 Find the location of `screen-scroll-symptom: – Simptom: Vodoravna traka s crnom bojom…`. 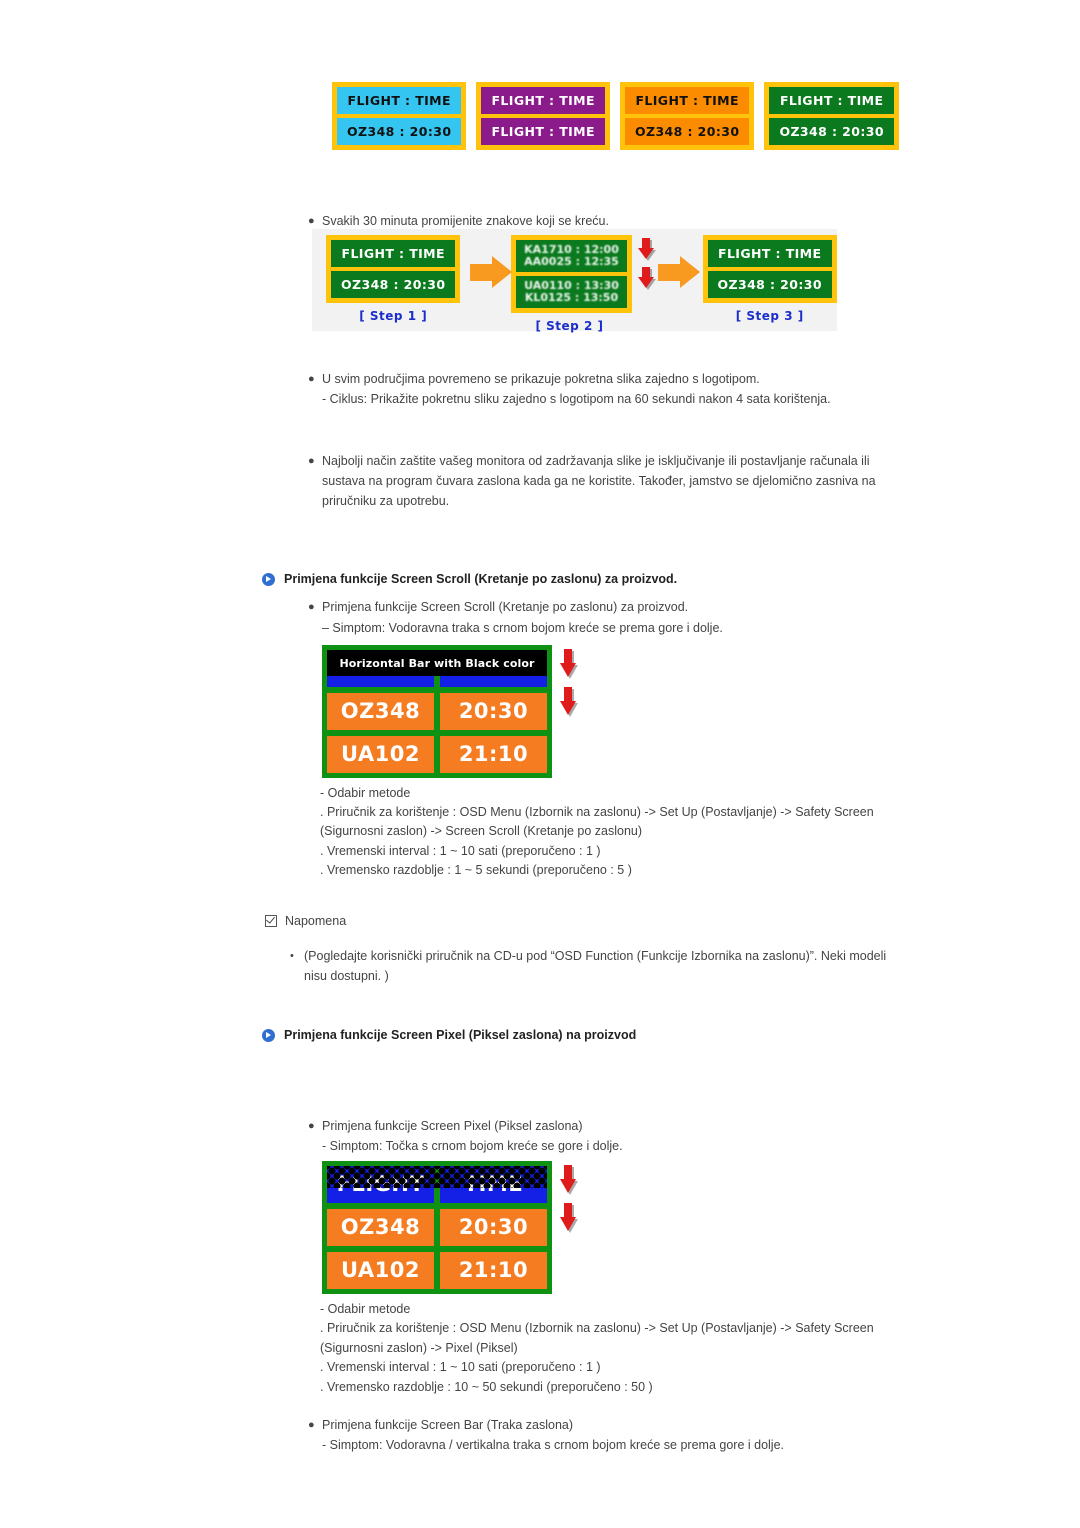

screen-scroll-symptom: – Simptom: Vodoravna traka s crnom bojom… is located at coordinates (522, 628).